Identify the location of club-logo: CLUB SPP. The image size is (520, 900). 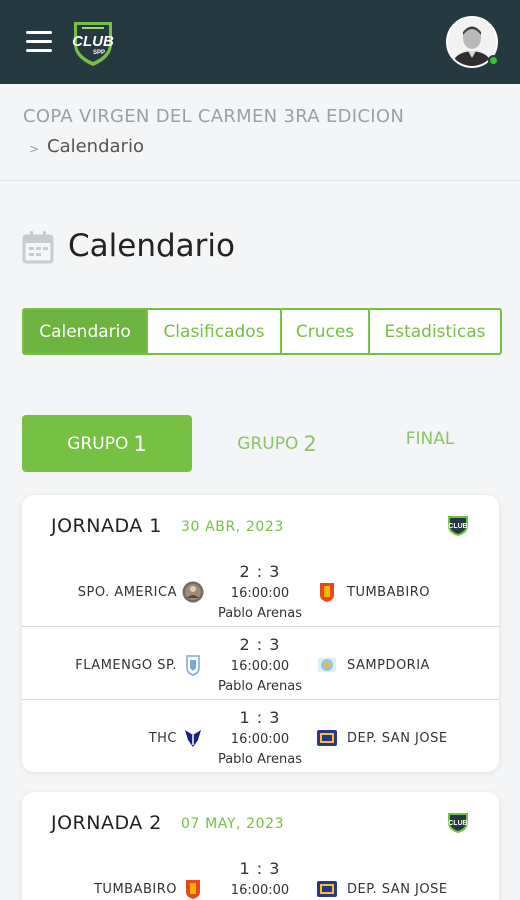
(93, 42).